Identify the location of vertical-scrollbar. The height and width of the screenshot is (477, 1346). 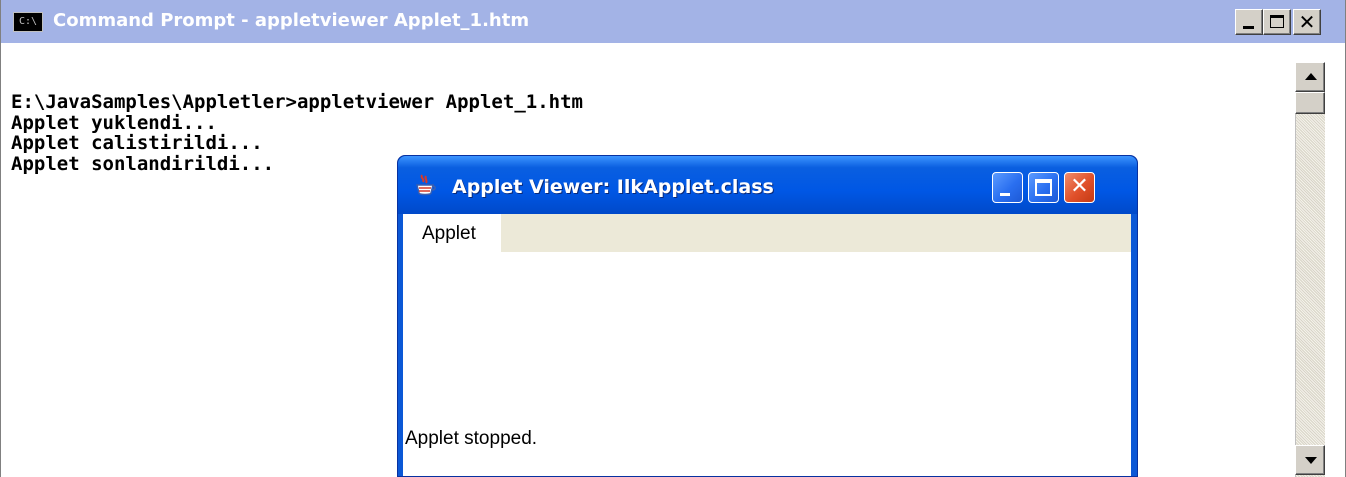
(1310, 269).